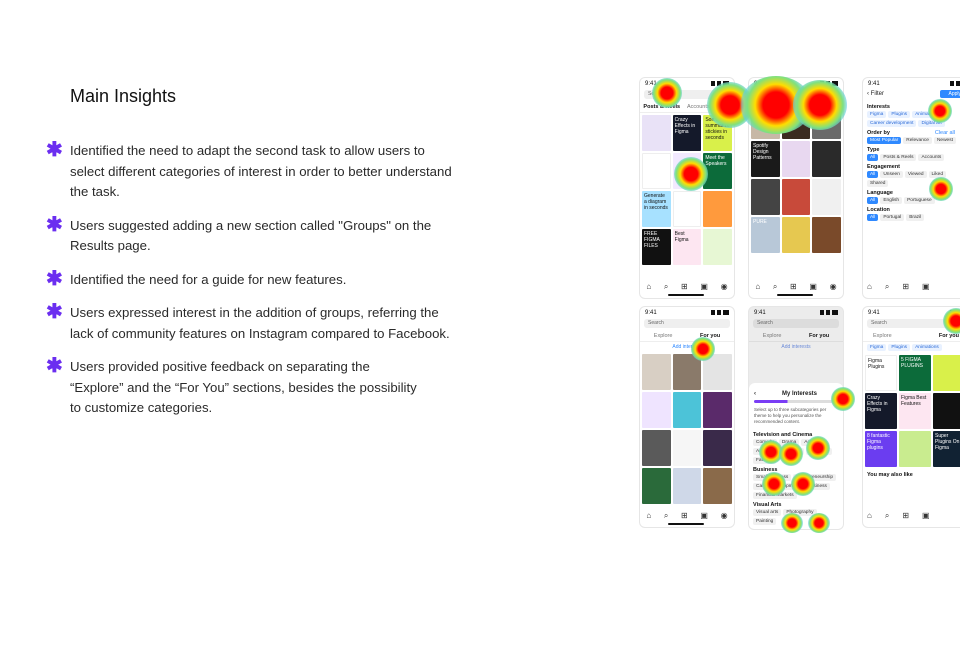  Describe the element at coordinates (656, 247) in the screenshot. I see `tile: FREE FIGMA FILES` at that location.